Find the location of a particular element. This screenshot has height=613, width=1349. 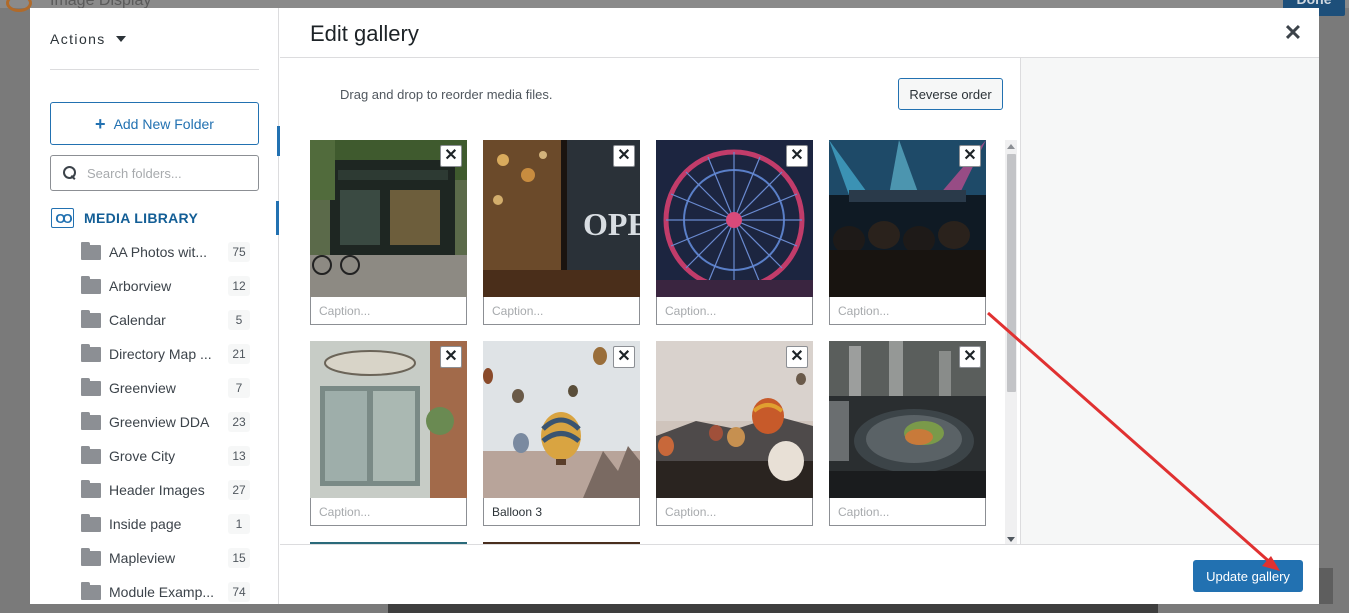

reorder-instructions: Drag and drop to reorder media files. is located at coordinates (446, 94).